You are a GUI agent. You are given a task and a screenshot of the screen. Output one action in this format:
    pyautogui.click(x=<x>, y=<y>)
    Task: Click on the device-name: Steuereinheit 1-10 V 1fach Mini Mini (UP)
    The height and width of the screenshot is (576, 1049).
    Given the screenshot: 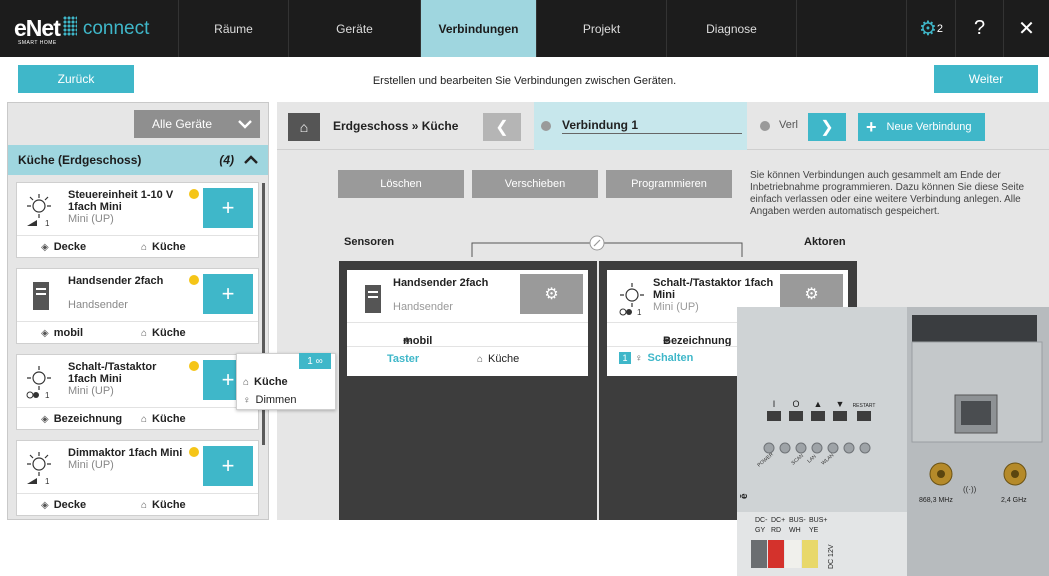 What is the action you would take?
    pyautogui.click(x=121, y=207)
    